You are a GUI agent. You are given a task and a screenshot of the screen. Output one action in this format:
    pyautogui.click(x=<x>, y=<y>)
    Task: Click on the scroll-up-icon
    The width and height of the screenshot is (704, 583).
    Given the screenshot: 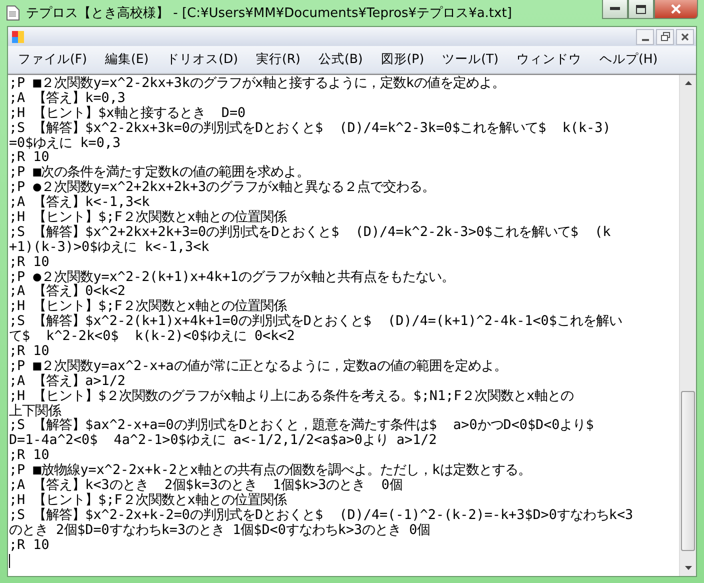 What is the action you would take?
    pyautogui.click(x=688, y=83)
    